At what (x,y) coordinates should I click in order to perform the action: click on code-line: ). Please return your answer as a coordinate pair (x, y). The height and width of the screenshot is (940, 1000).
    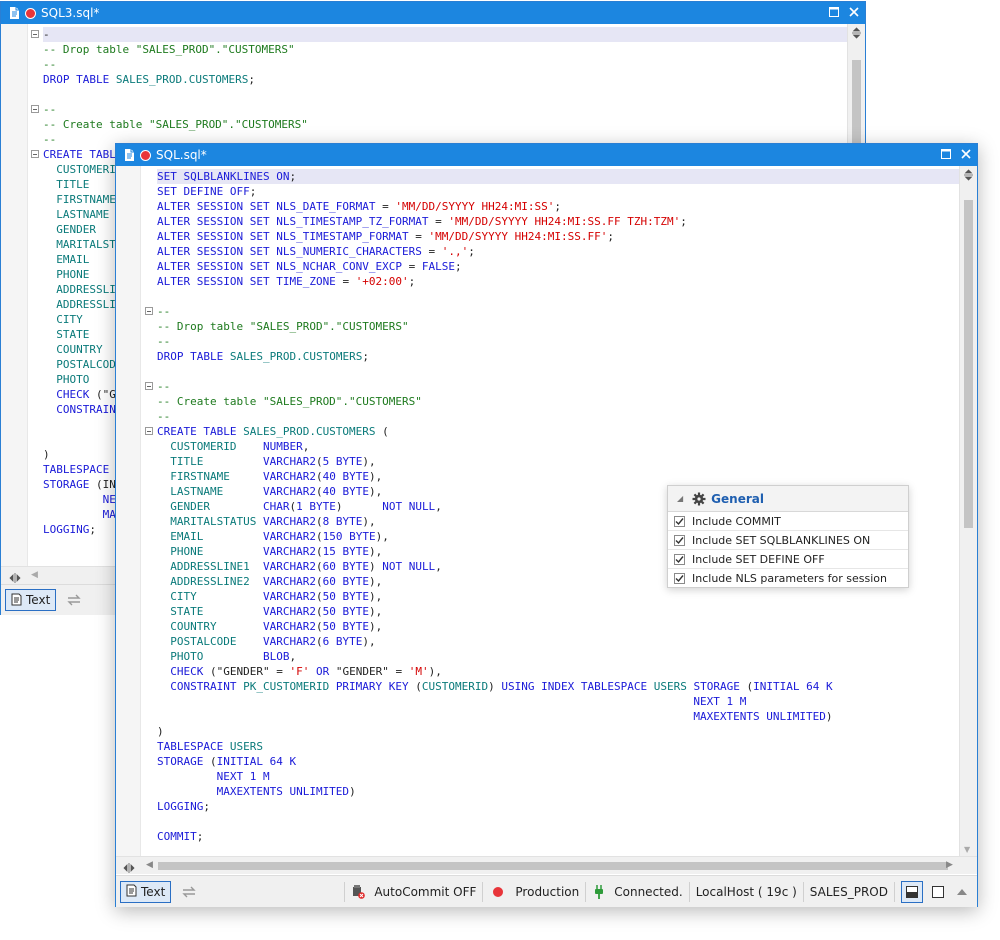
    Looking at the image, I should click on (558, 731).